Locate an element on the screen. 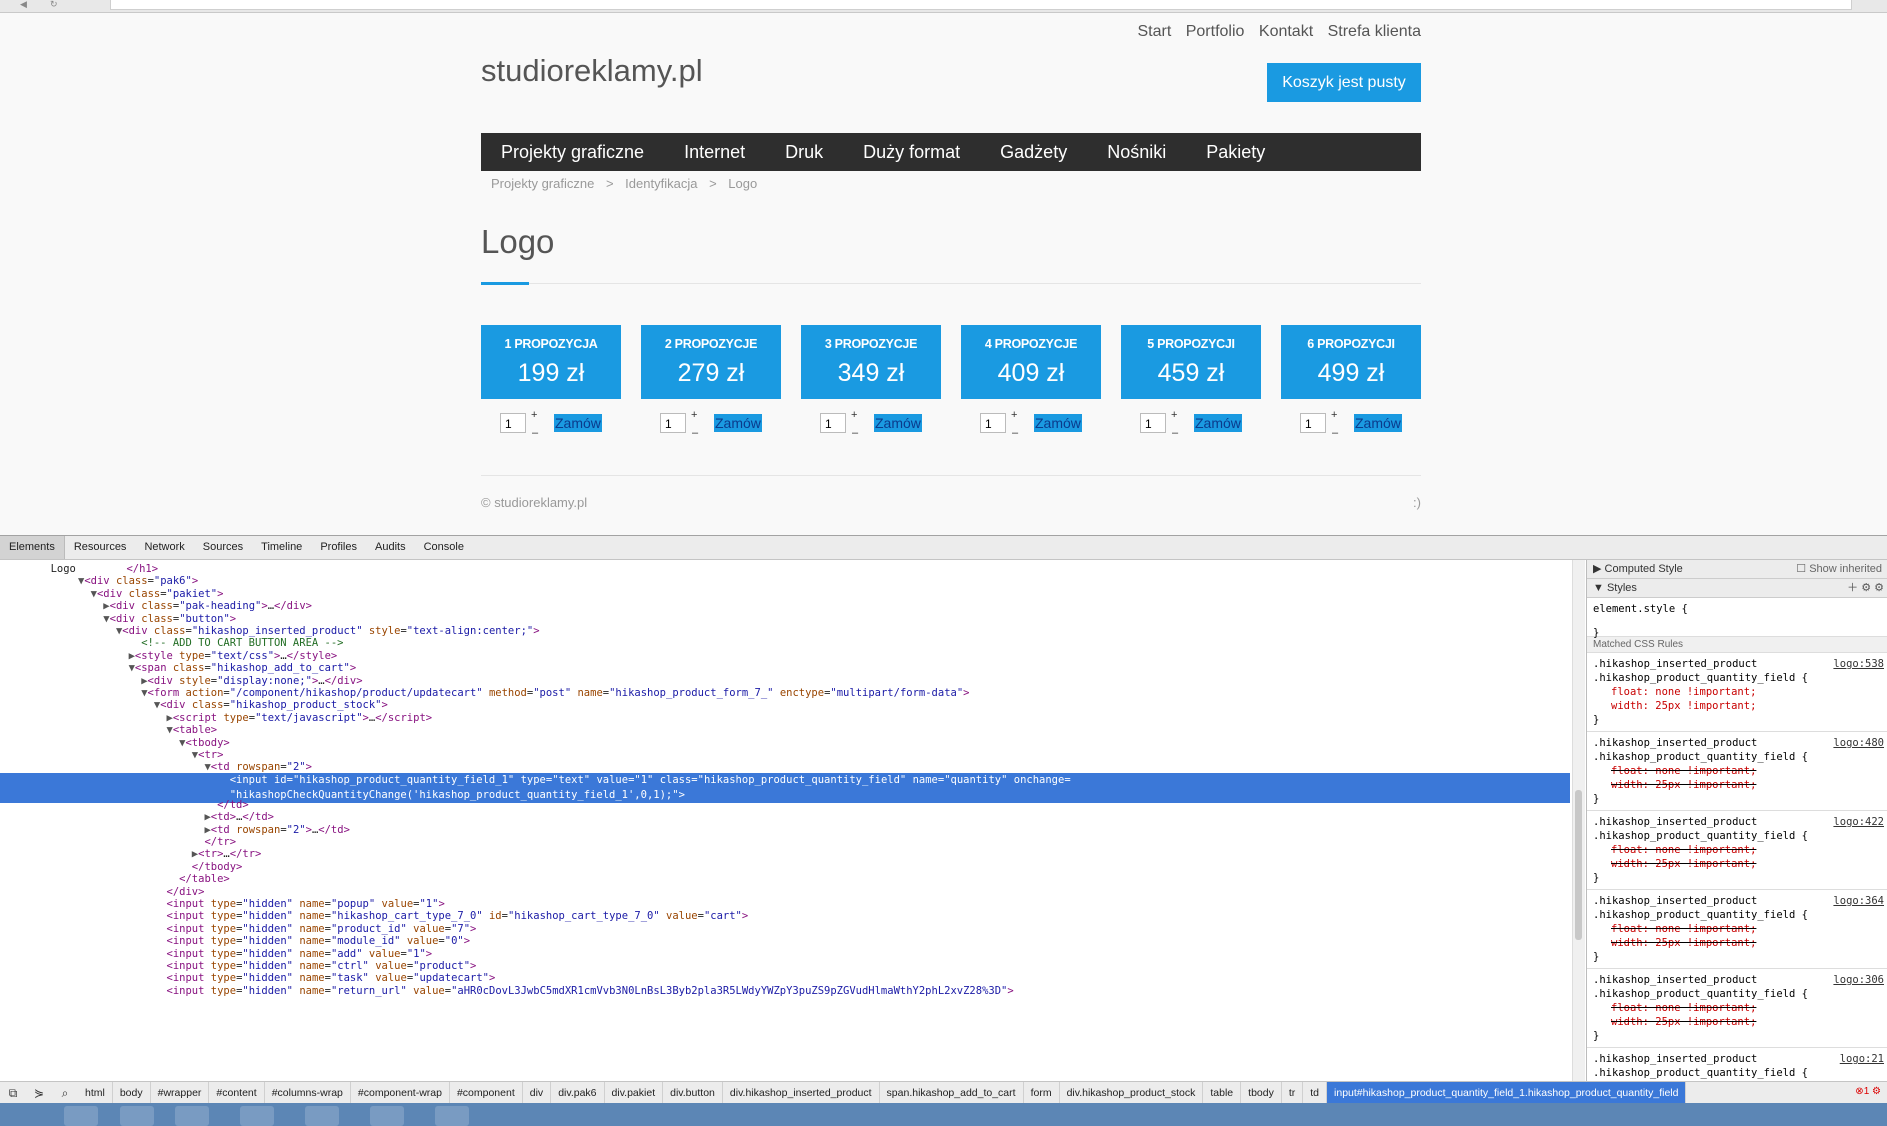 The image size is (1887, 1126). cart-button: Koszyk jest pusty is located at coordinates (1344, 82).